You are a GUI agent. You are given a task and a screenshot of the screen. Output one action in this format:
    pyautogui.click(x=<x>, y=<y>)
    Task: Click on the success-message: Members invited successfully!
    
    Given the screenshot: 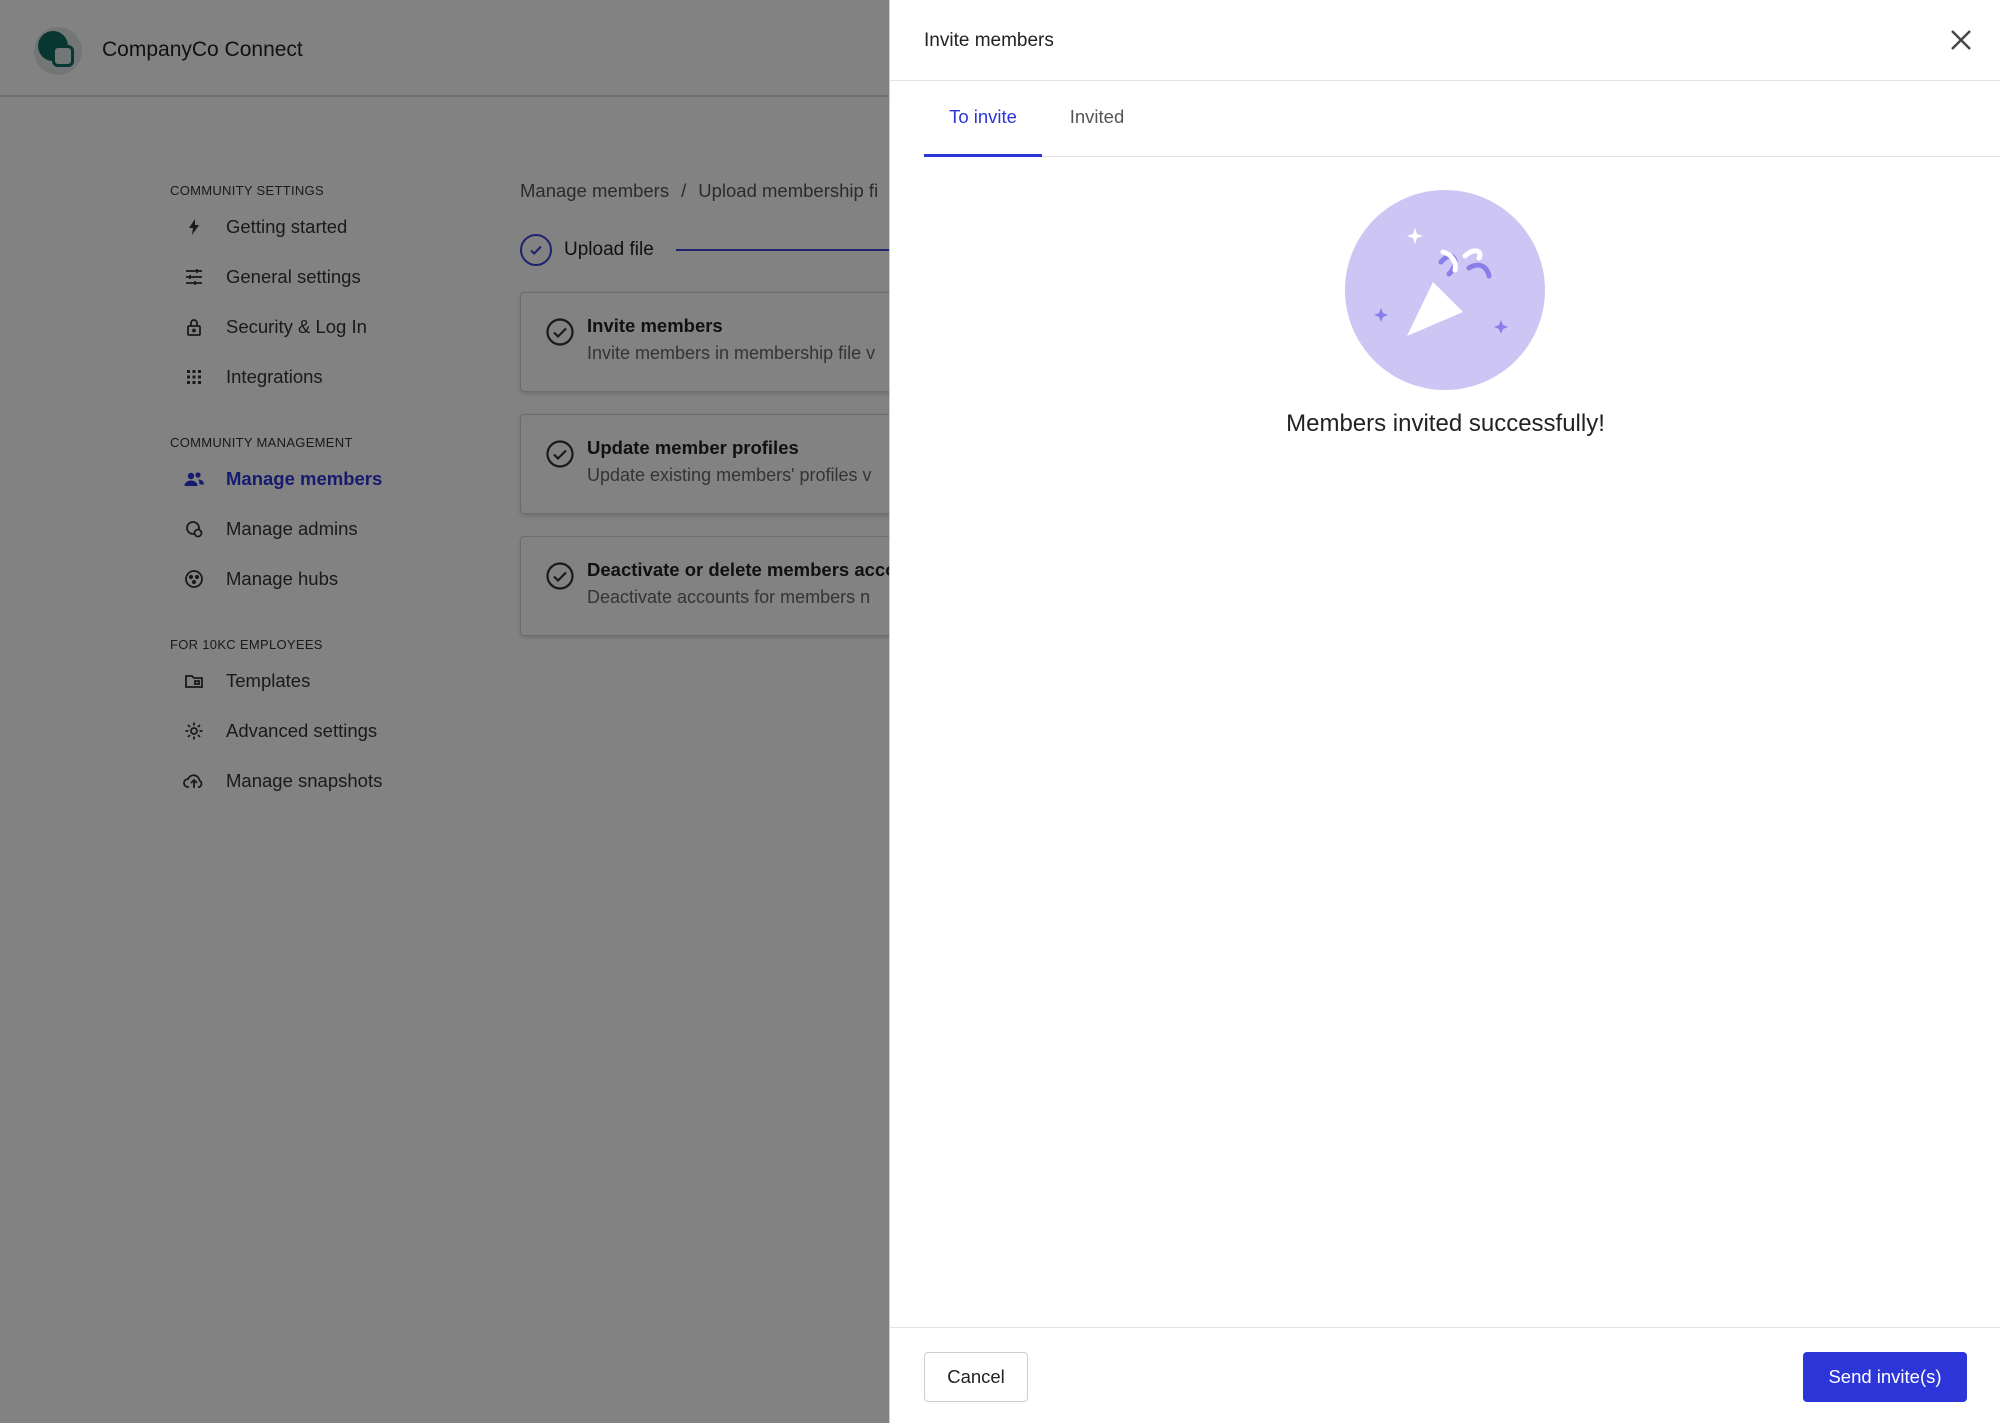 What is the action you would take?
    pyautogui.click(x=1445, y=423)
    